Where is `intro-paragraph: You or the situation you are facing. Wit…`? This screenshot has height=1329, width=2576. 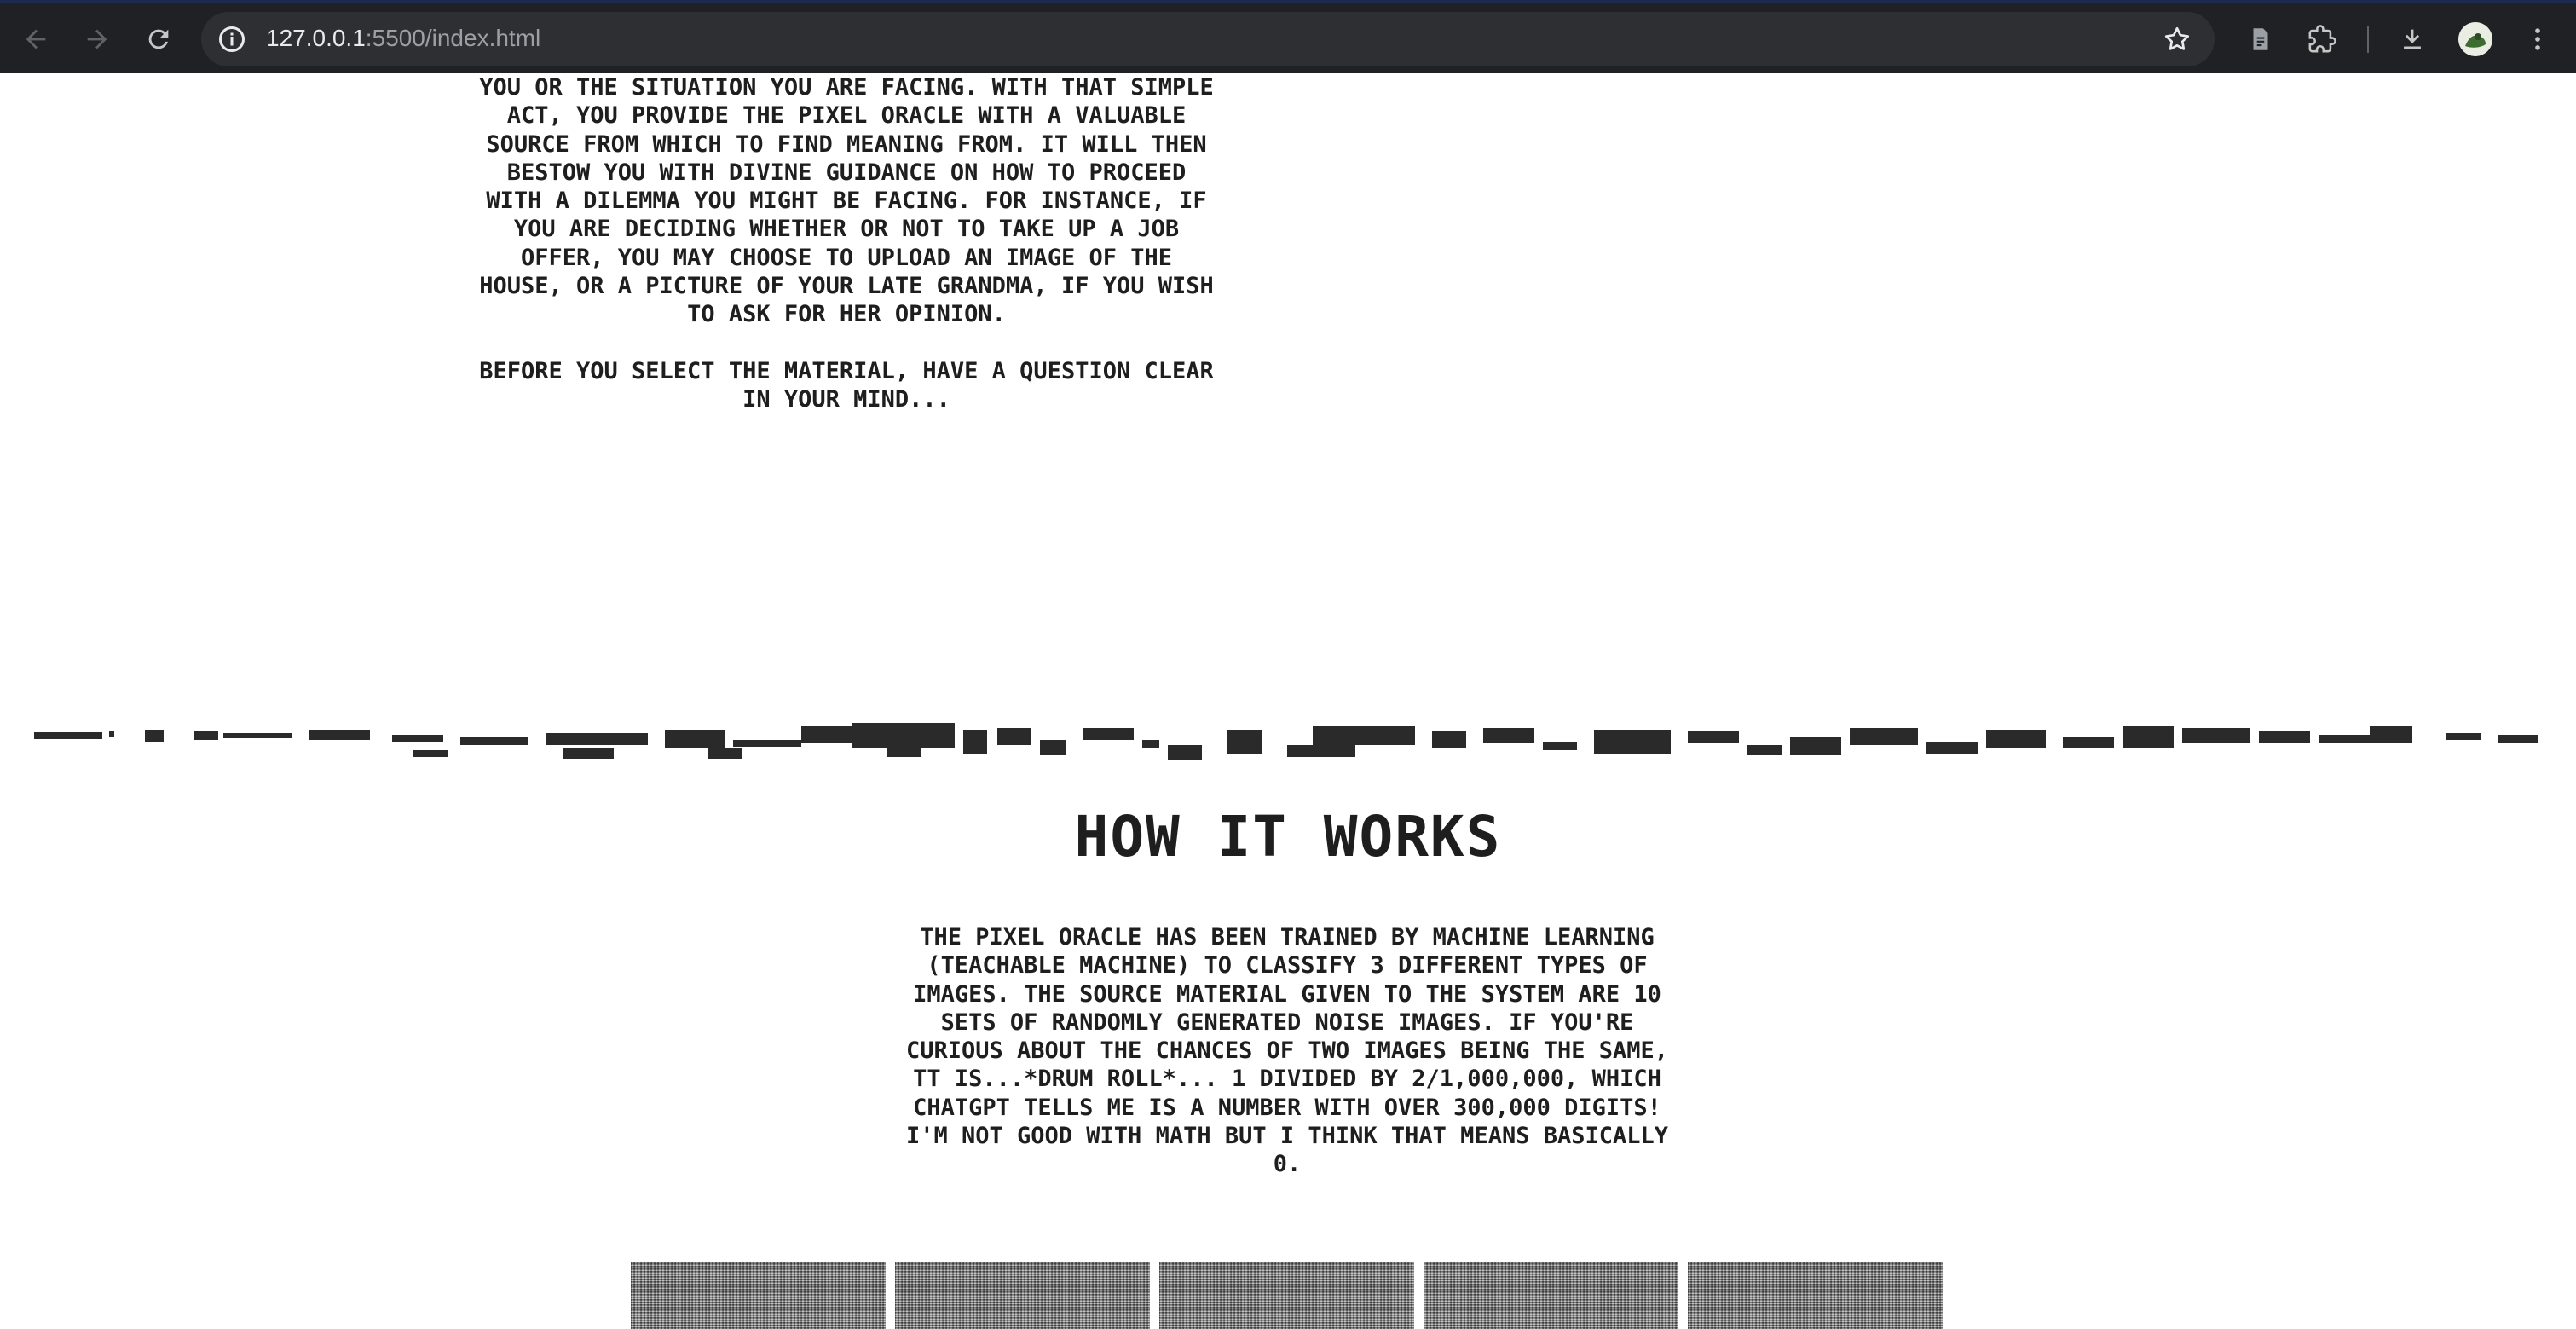 intro-paragraph: You or the situation you are facing. Wit… is located at coordinates (846, 201).